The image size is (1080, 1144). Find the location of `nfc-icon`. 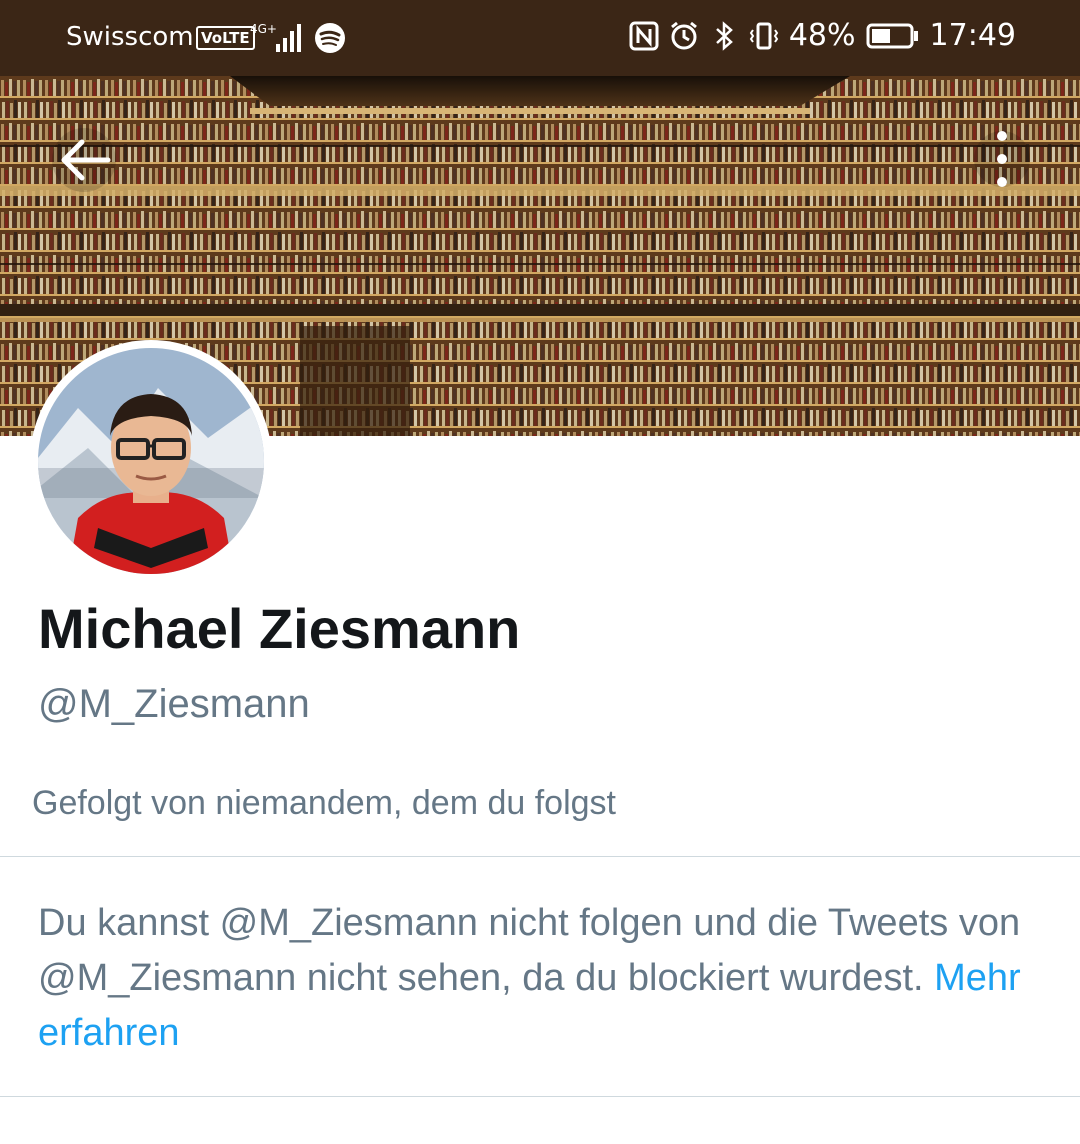

nfc-icon is located at coordinates (644, 35).